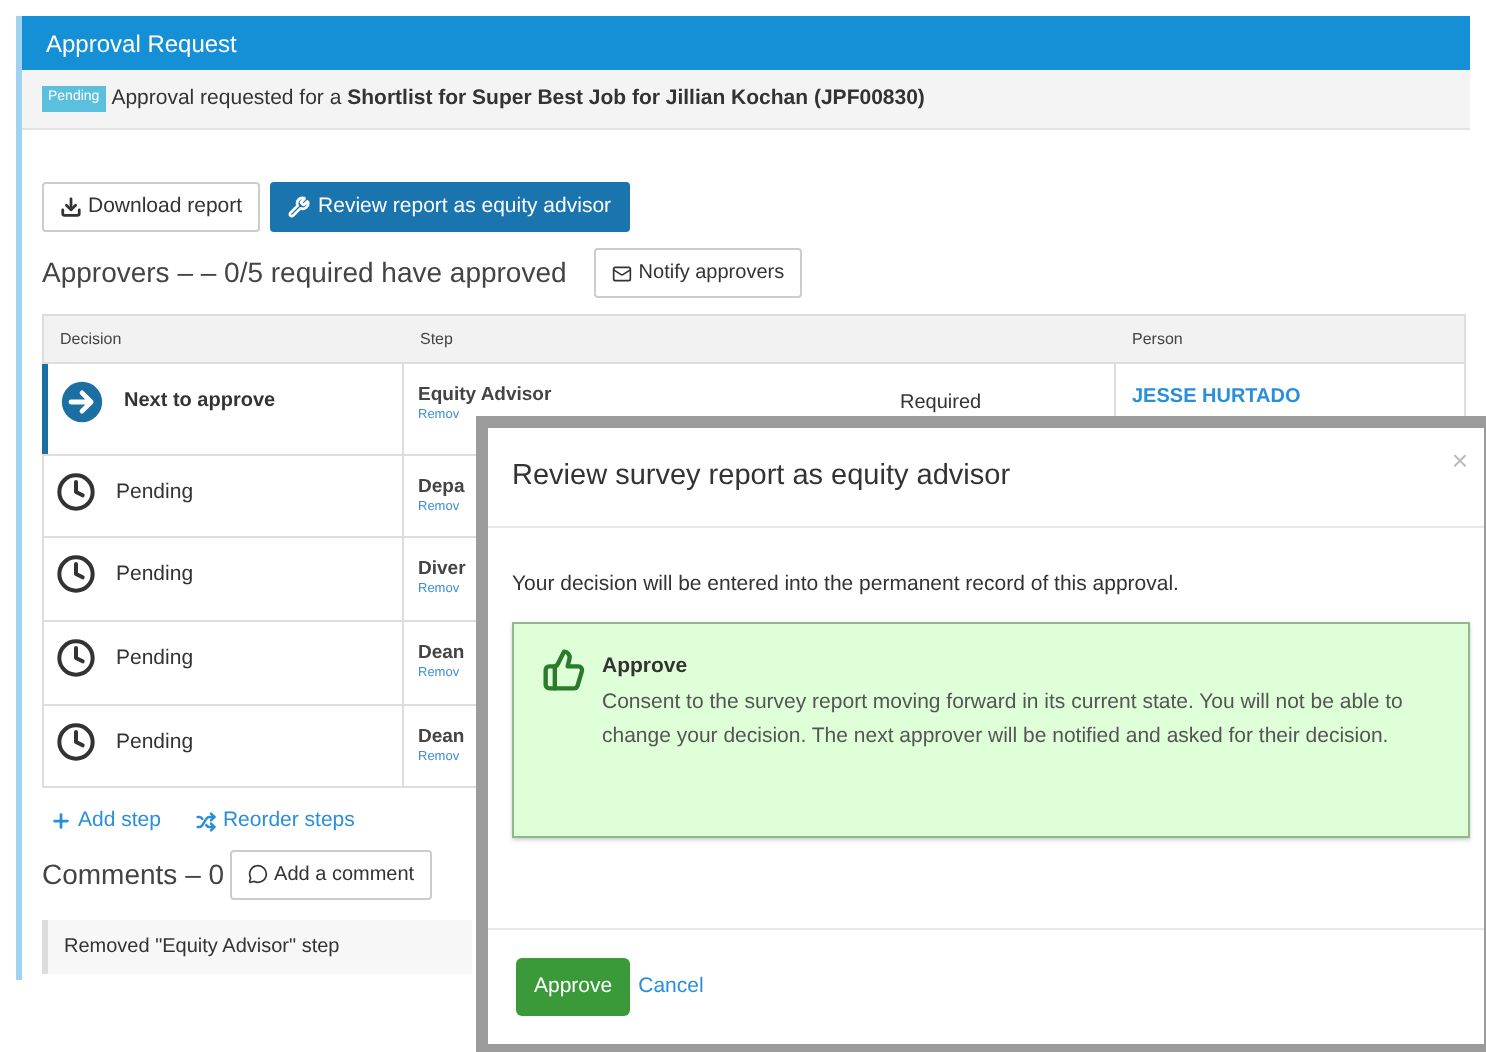 This screenshot has height=1052, width=1486. What do you see at coordinates (258, 874) in the screenshot?
I see `speech-bubble-icon` at bounding box center [258, 874].